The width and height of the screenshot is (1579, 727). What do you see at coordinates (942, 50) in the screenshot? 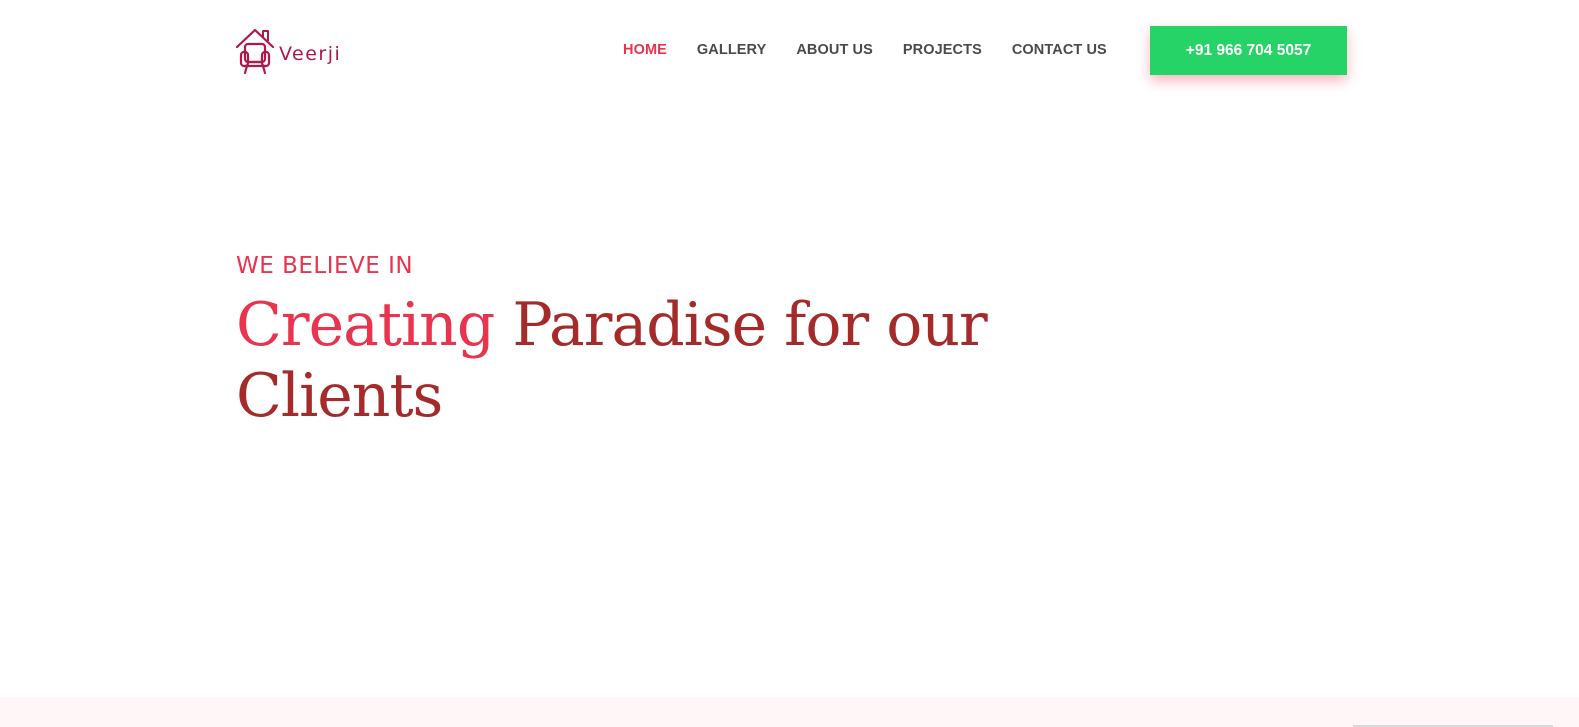
I see `nav-projects: PROJECTS` at bounding box center [942, 50].